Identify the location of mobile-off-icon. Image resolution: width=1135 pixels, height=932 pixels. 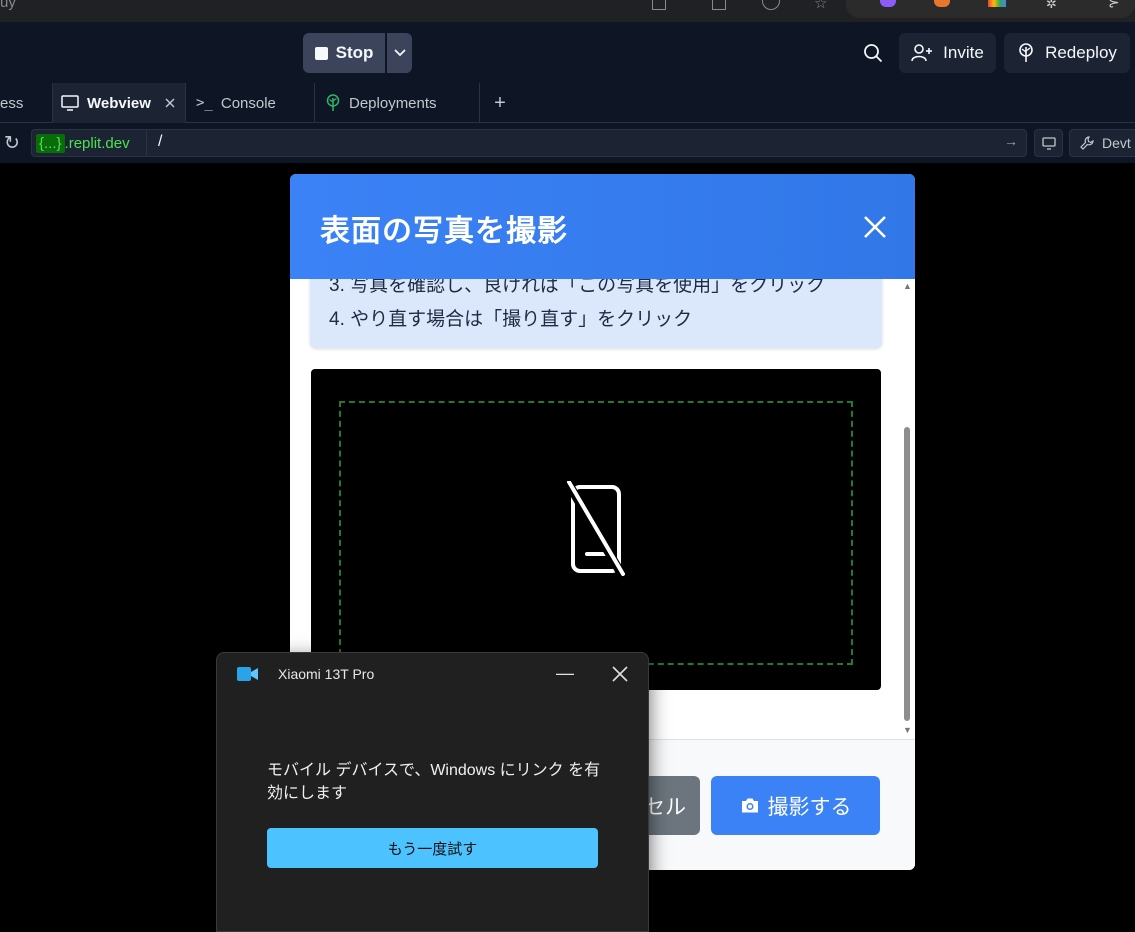
(595, 529).